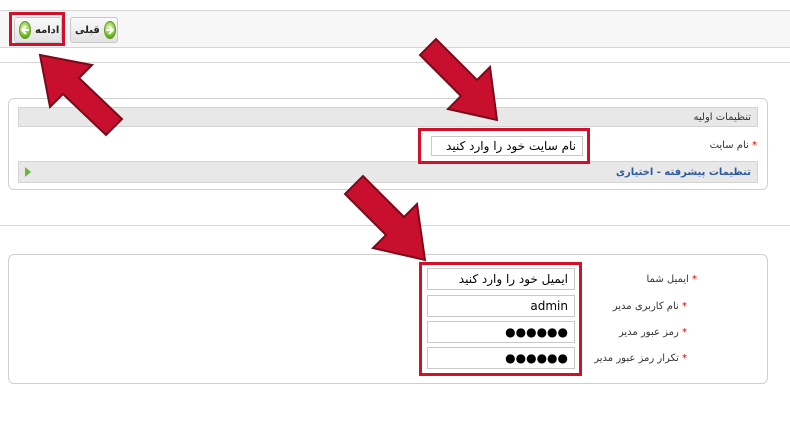 The width and height of the screenshot is (790, 430). What do you see at coordinates (683, 172) in the screenshot?
I see `advanced-settings-label: تنظیمات پیشرفته - اختیاری` at bounding box center [683, 172].